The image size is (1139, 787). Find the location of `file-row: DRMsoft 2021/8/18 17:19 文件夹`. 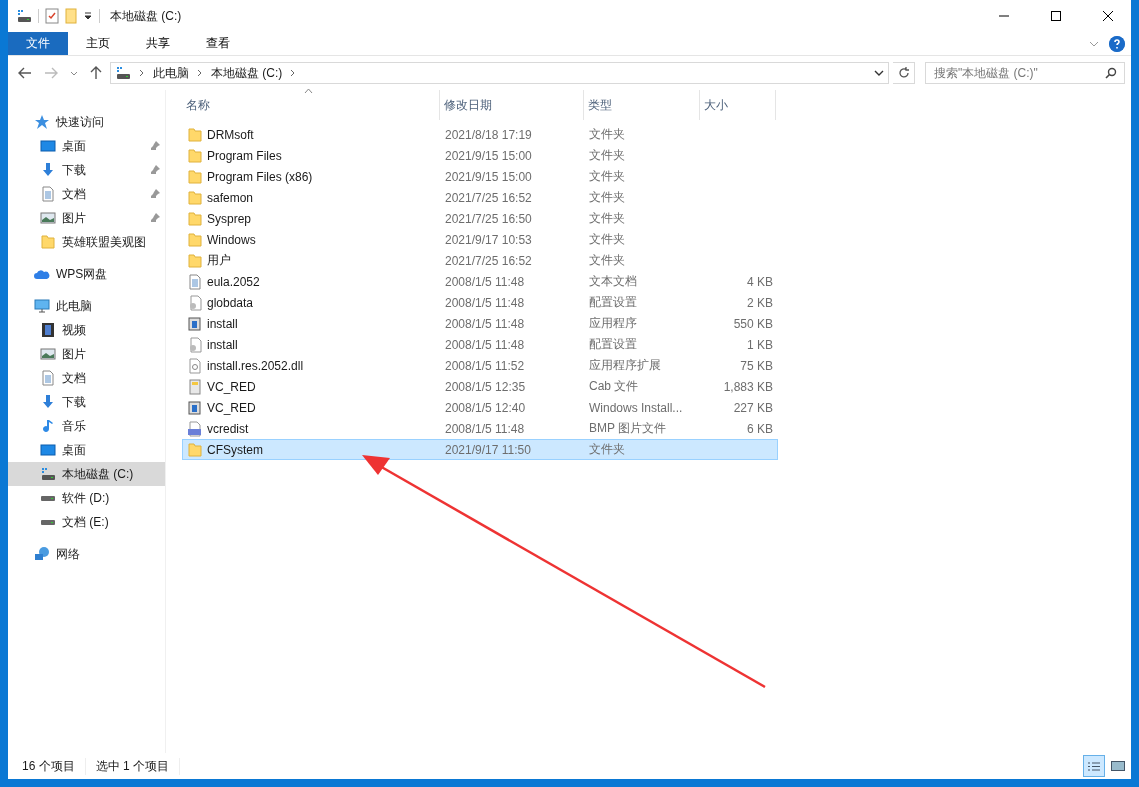

file-row: DRMsoft 2021/8/18 17:19 文件夹 is located at coordinates (480, 134).